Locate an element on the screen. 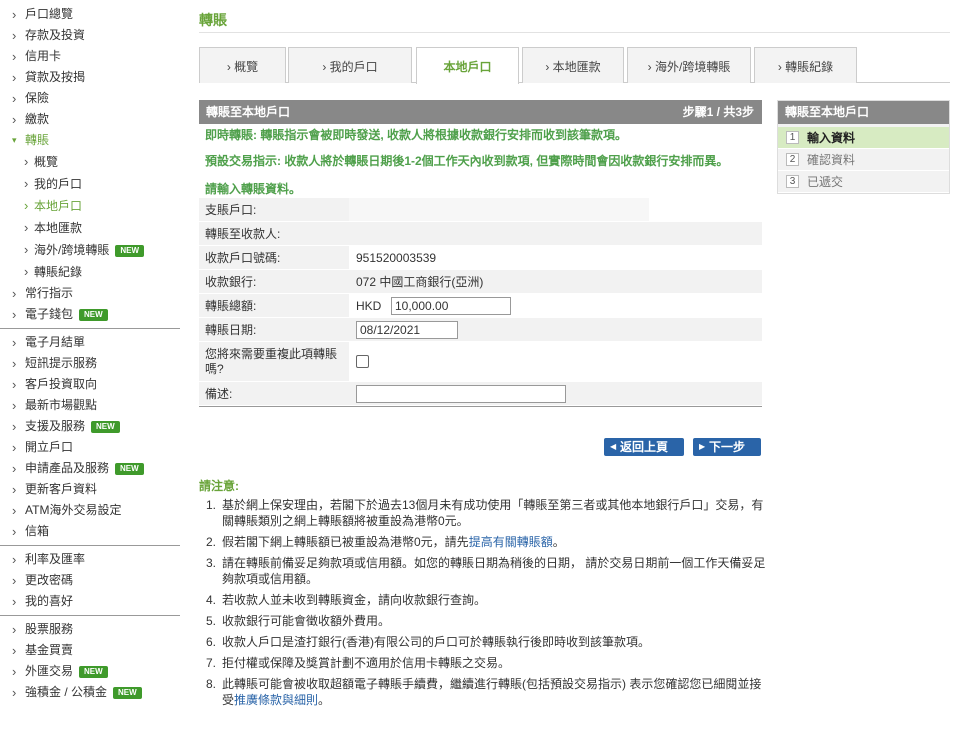  sidebar-item-label: 更改密碼 is located at coordinates (49, 580).